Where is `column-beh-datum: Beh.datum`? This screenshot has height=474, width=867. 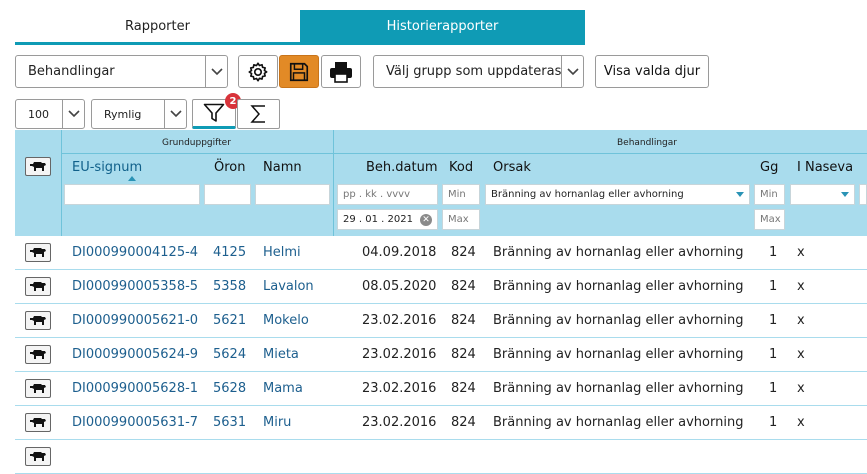 column-beh-datum: Beh.datum is located at coordinates (402, 167).